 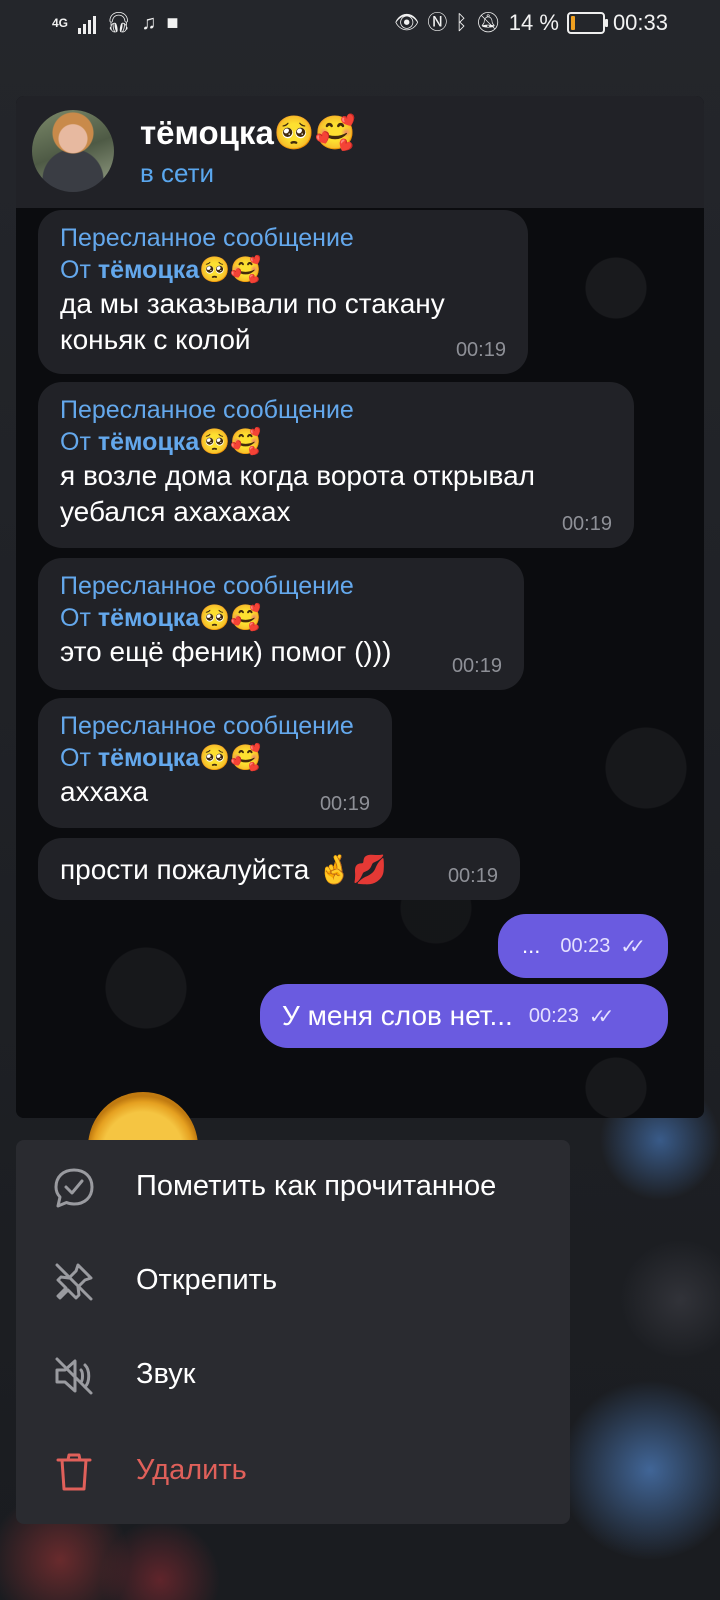 I want to click on signal-icon, so click(x=87, y=23).